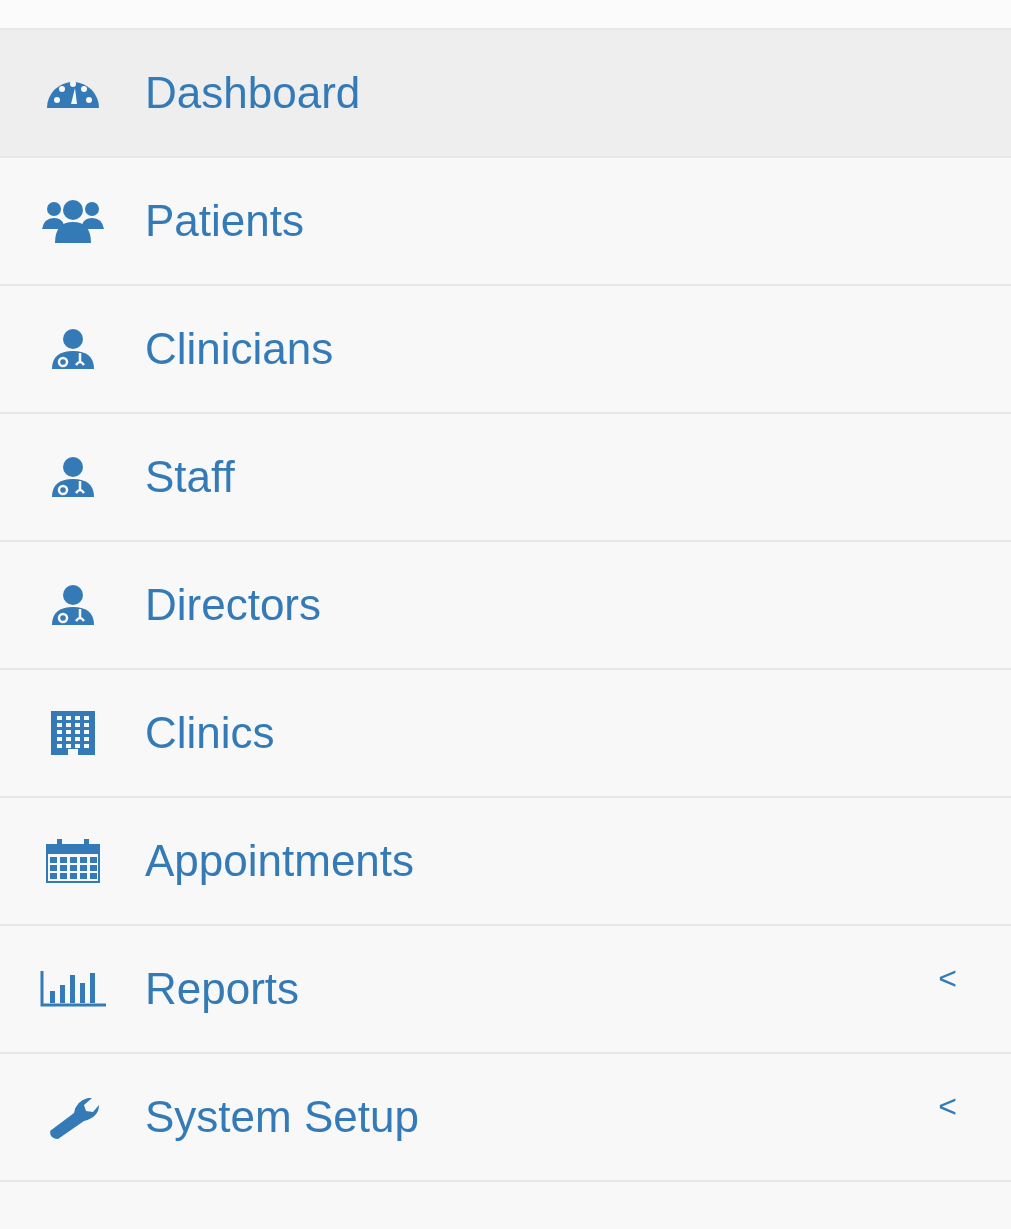  What do you see at coordinates (72, 989) in the screenshot?
I see `bar-chart-icon` at bounding box center [72, 989].